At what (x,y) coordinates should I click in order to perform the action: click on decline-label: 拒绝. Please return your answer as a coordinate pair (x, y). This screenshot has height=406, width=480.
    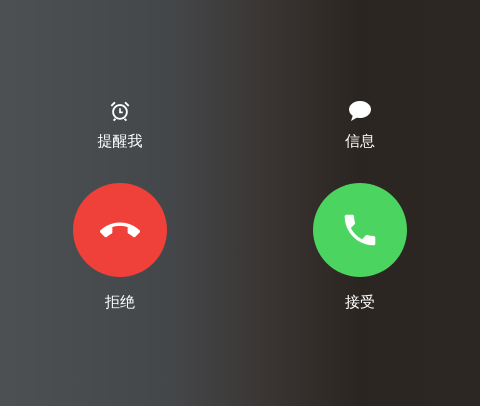
    Looking at the image, I should click on (120, 302).